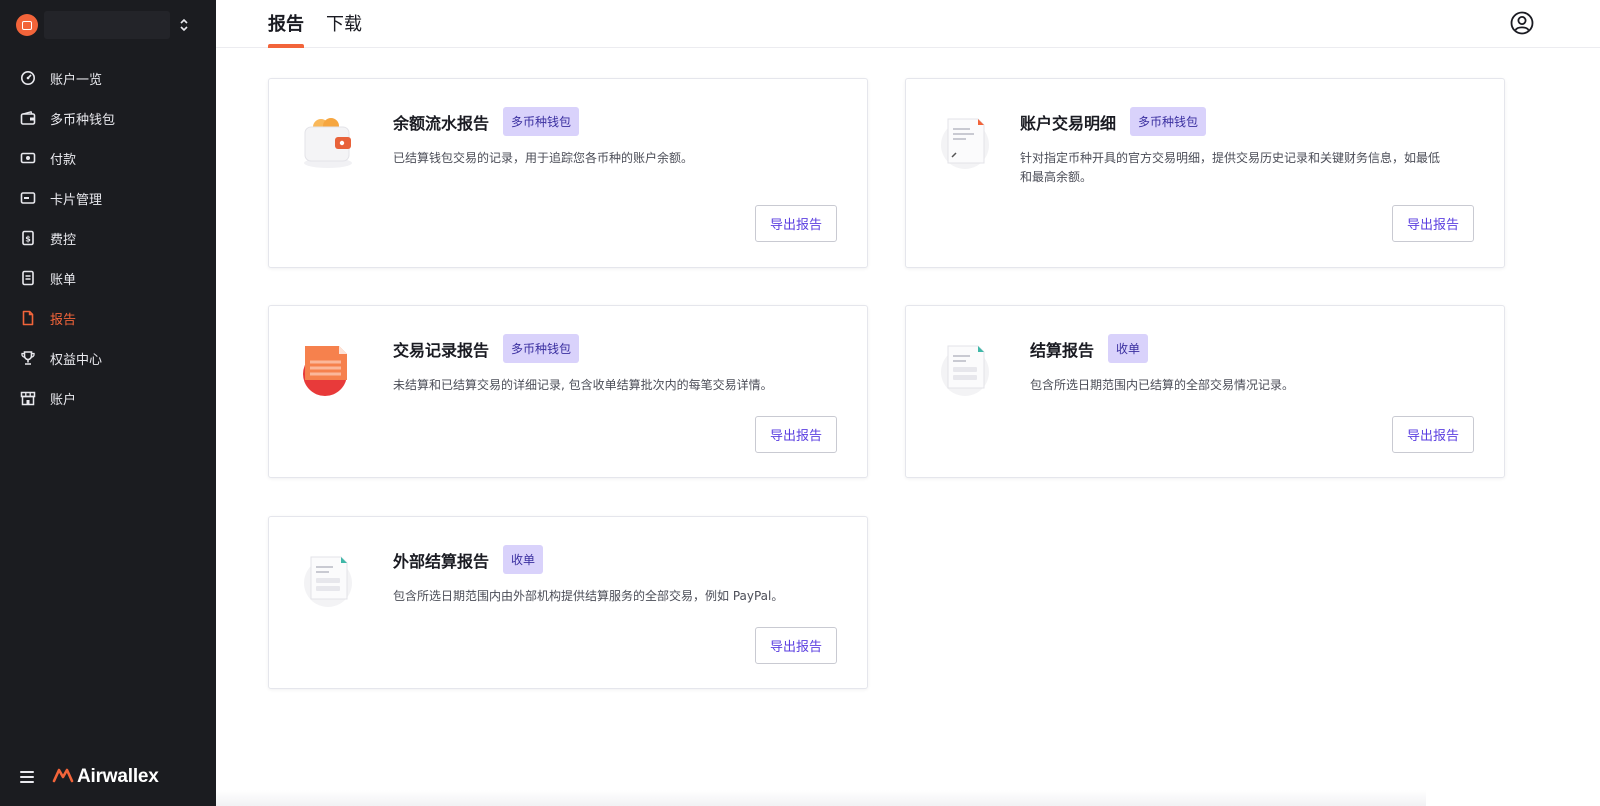  What do you see at coordinates (184, 25) in the screenshot?
I see `chevron-updown-icon` at bounding box center [184, 25].